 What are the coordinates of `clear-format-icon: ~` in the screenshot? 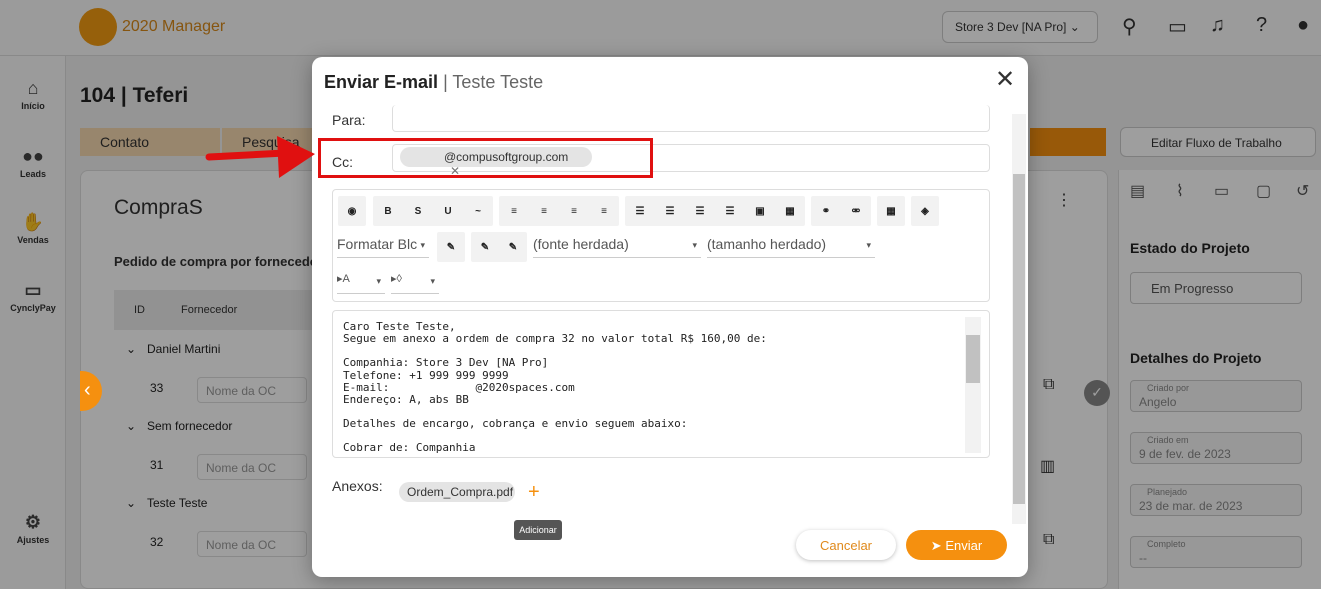 It's located at (478, 211).